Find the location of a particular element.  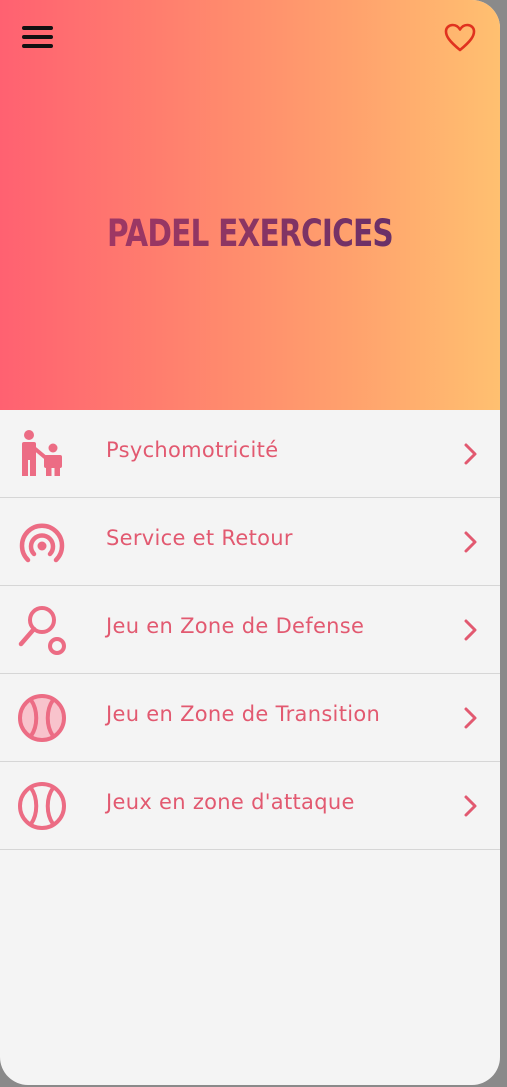

favorites-button is located at coordinates (460, 38).